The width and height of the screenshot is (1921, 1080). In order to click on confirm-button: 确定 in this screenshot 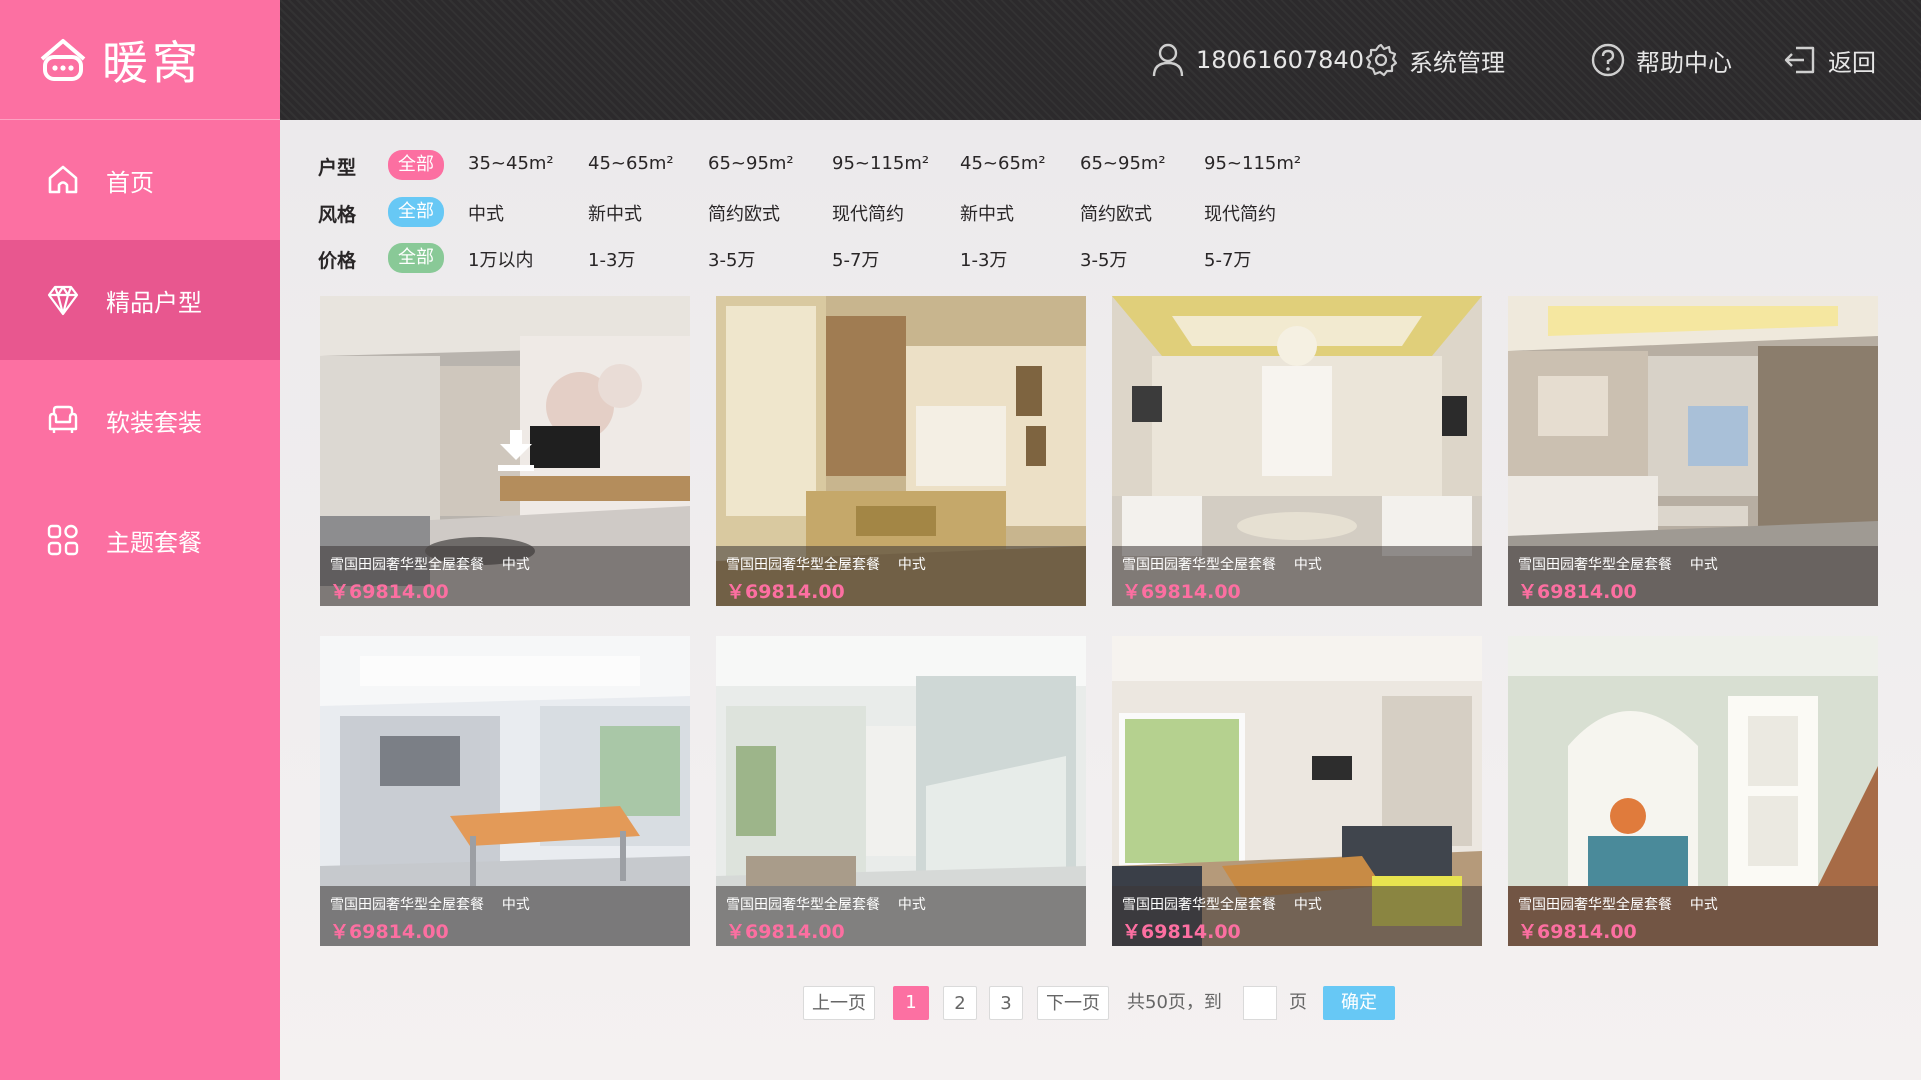, I will do `click(1359, 1003)`.